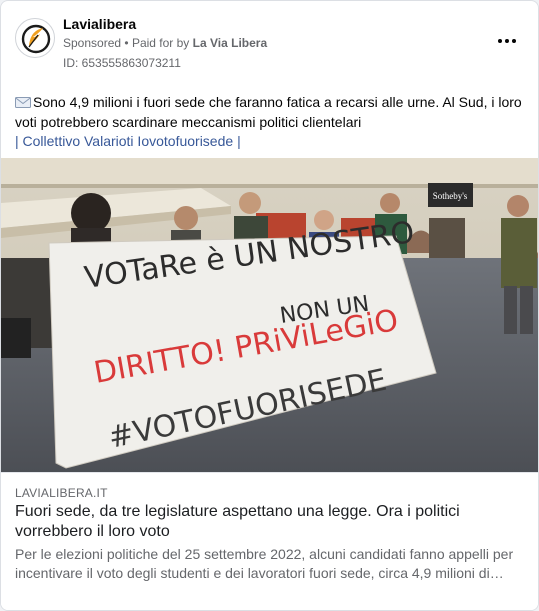 This screenshot has height=611, width=539. What do you see at coordinates (230, 43) in the screenshot?
I see `payer-name: La Via Libera` at bounding box center [230, 43].